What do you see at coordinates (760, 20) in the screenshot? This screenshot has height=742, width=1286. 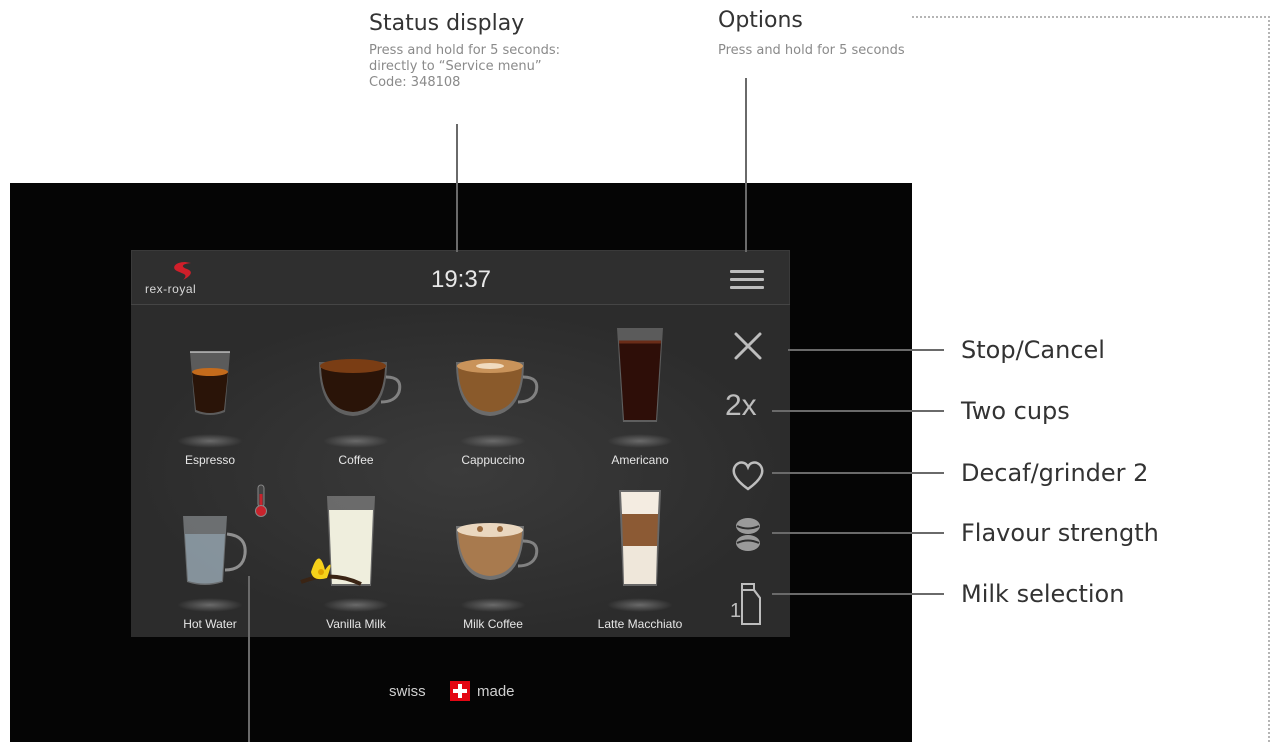 I see `options-title: Options` at bounding box center [760, 20].